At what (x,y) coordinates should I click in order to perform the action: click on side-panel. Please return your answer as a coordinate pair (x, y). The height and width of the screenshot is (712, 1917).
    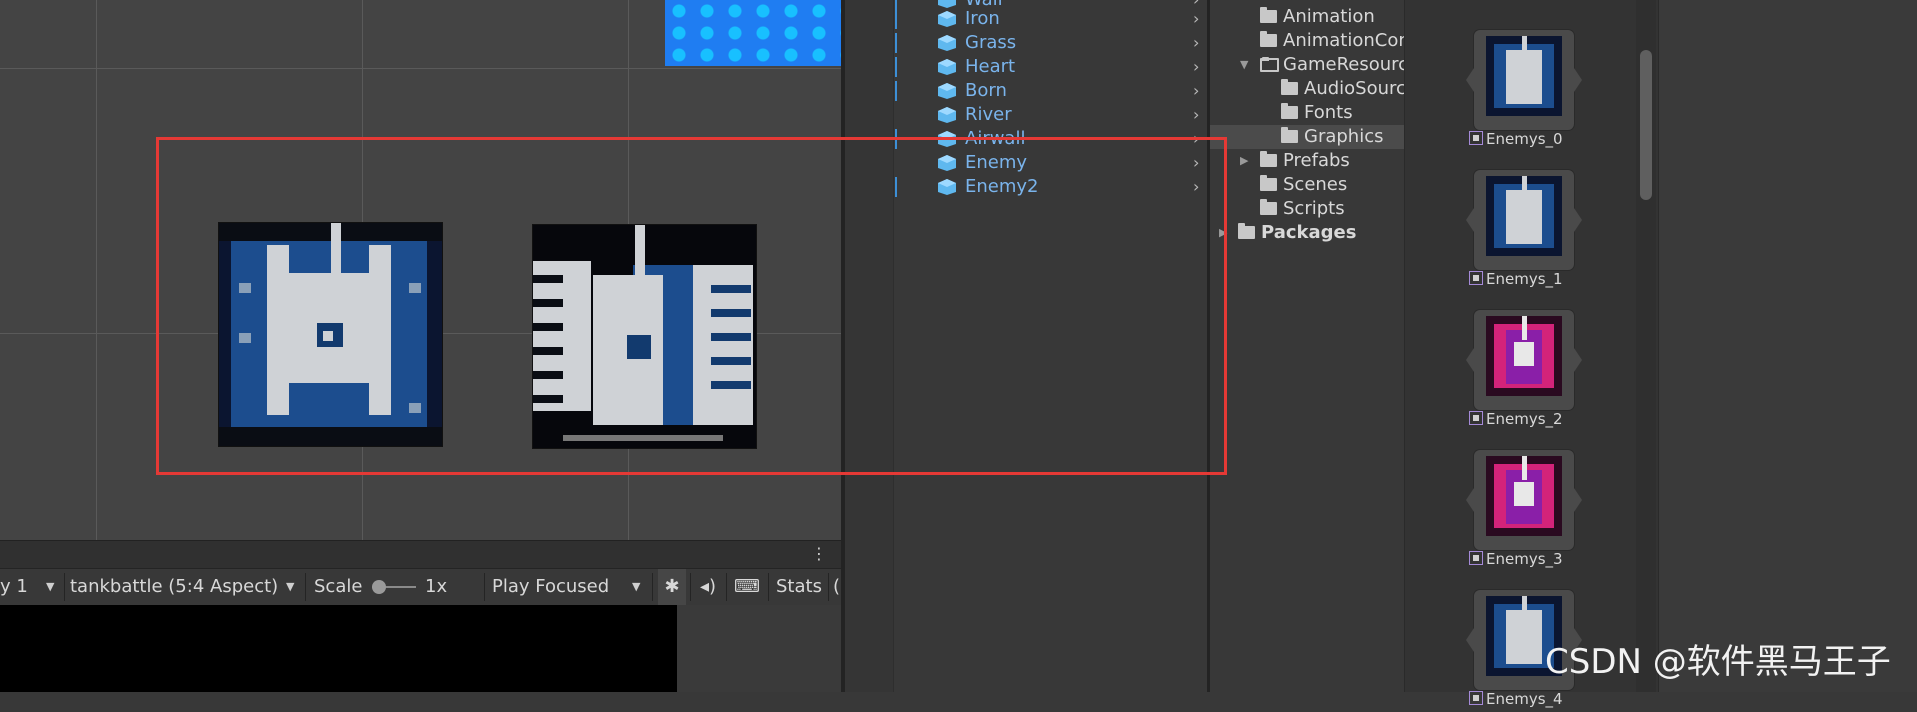
    Looking at the image, I should click on (1787, 346).